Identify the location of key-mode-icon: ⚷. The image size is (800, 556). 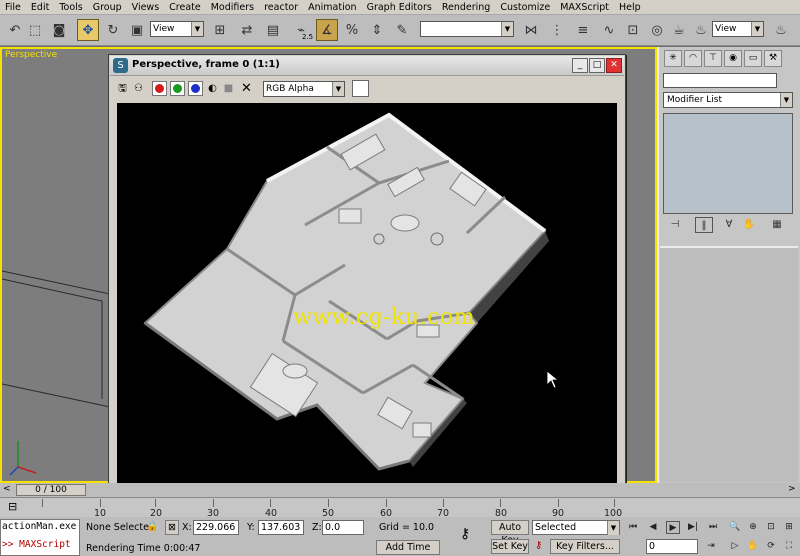
(465, 534).